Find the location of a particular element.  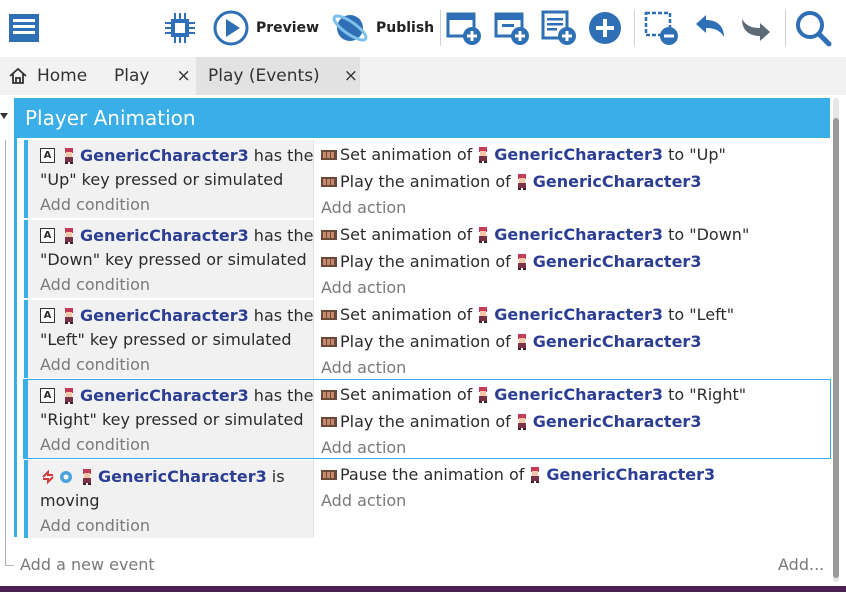

condition-line: GenericCharacter3 is is located at coordinates (162, 476).